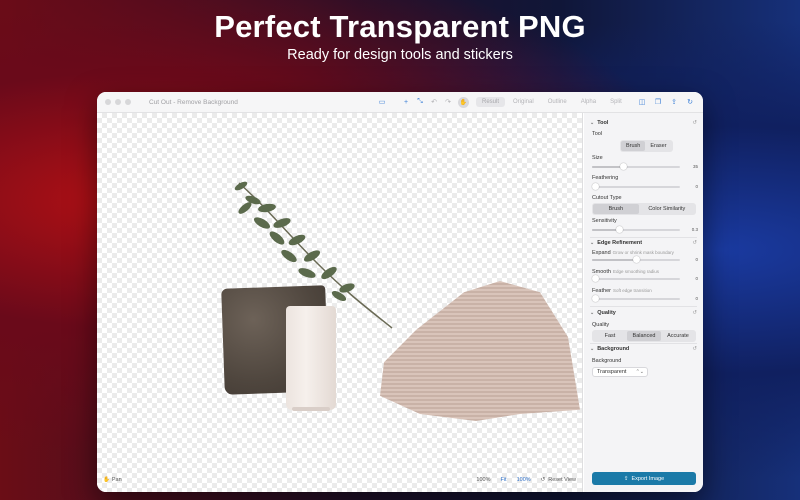 The image size is (800, 500). What do you see at coordinates (694, 349) in the screenshot?
I see `background-reset-icon: ↺` at bounding box center [694, 349].